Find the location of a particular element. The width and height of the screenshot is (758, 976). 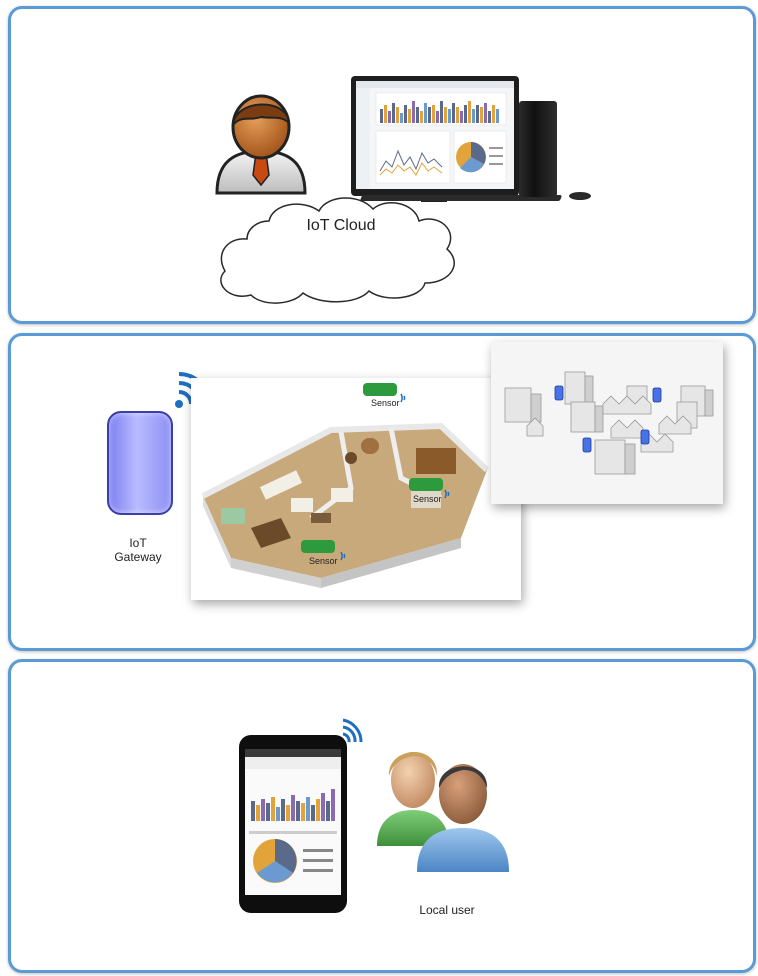

user-avatar-icon is located at coordinates (261, 144).